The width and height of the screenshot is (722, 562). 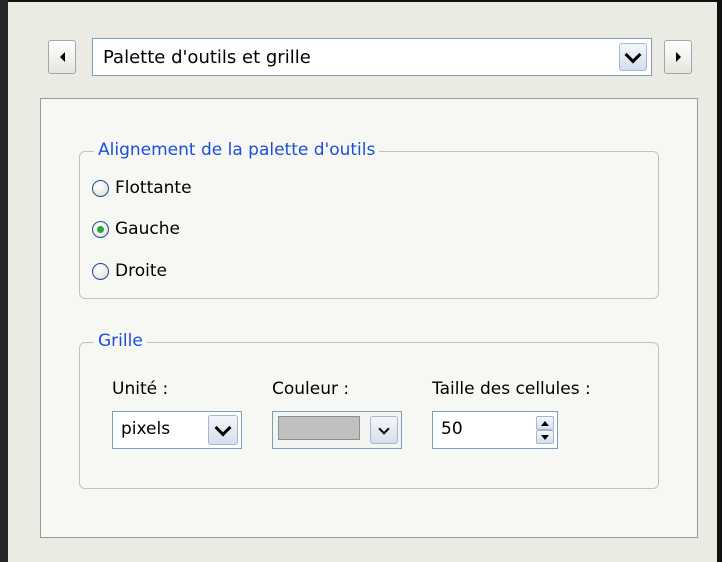 I want to click on unit-select-value: pixels, so click(x=146, y=429).